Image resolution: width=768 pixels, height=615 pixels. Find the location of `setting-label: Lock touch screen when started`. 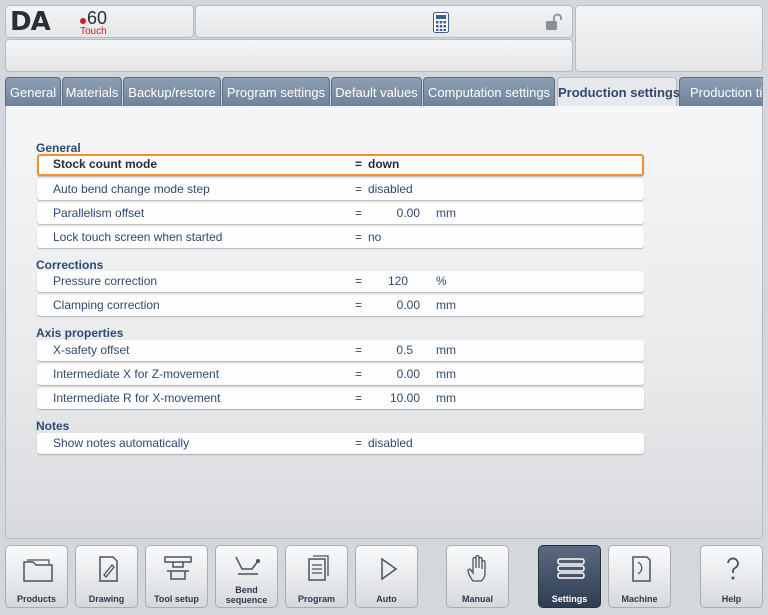

setting-label: Lock touch screen when started is located at coordinates (138, 237).